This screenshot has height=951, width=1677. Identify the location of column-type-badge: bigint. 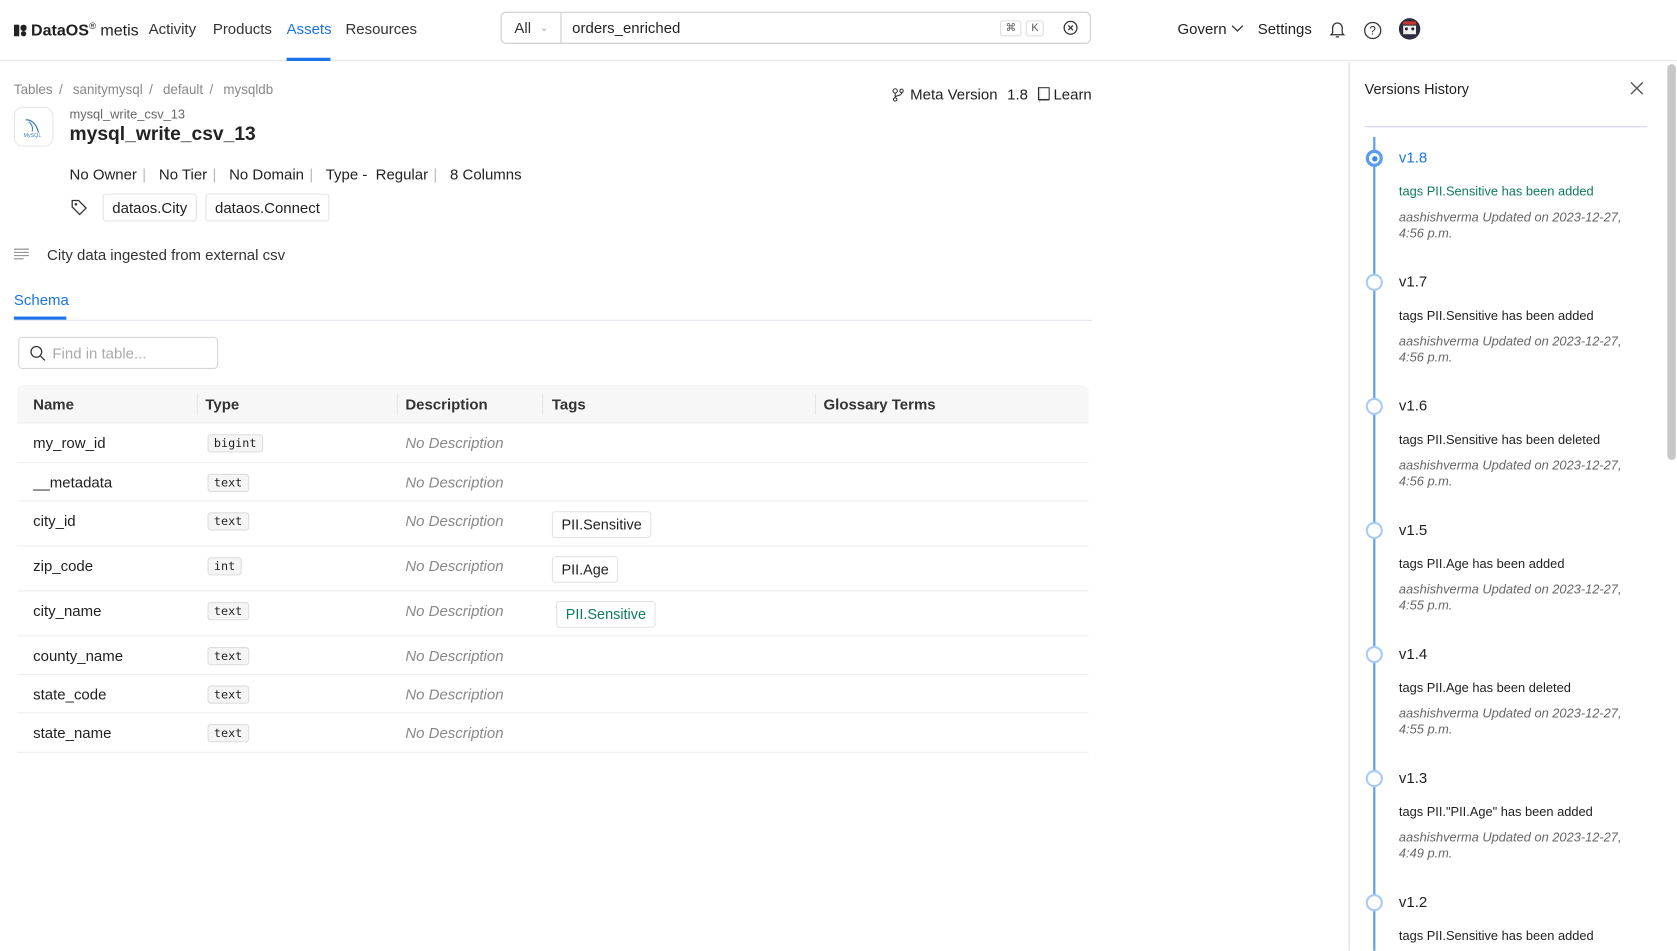
(235, 443).